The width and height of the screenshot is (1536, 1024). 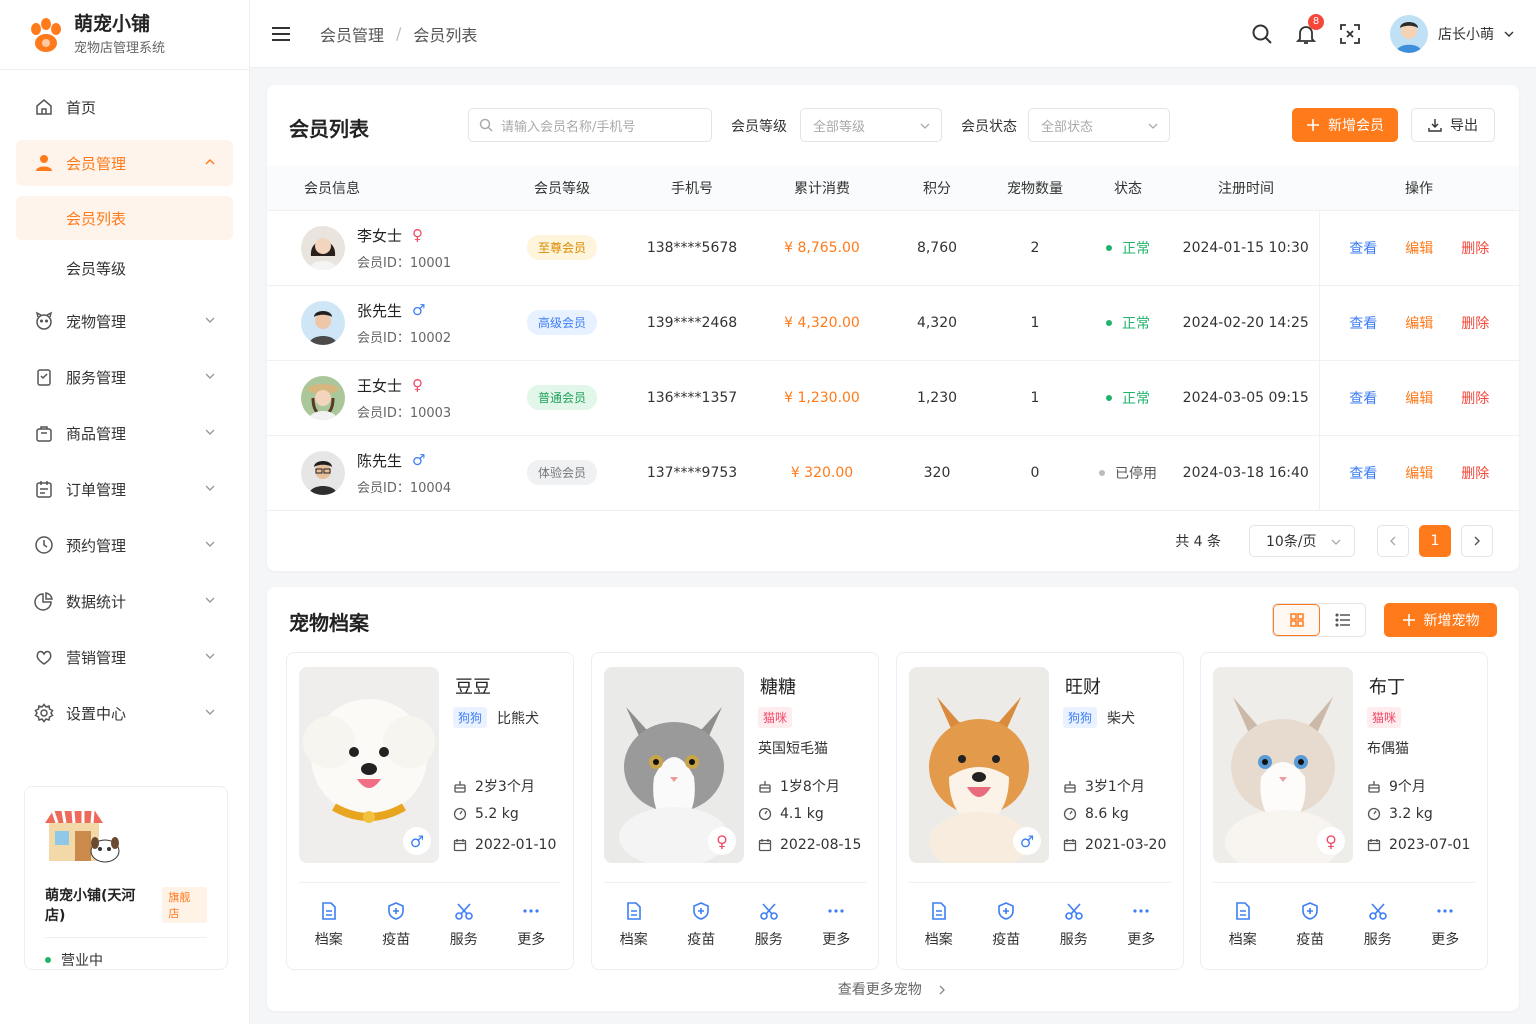 What do you see at coordinates (1453, 34) in the screenshot?
I see `user-menu: 店长小萌` at bounding box center [1453, 34].